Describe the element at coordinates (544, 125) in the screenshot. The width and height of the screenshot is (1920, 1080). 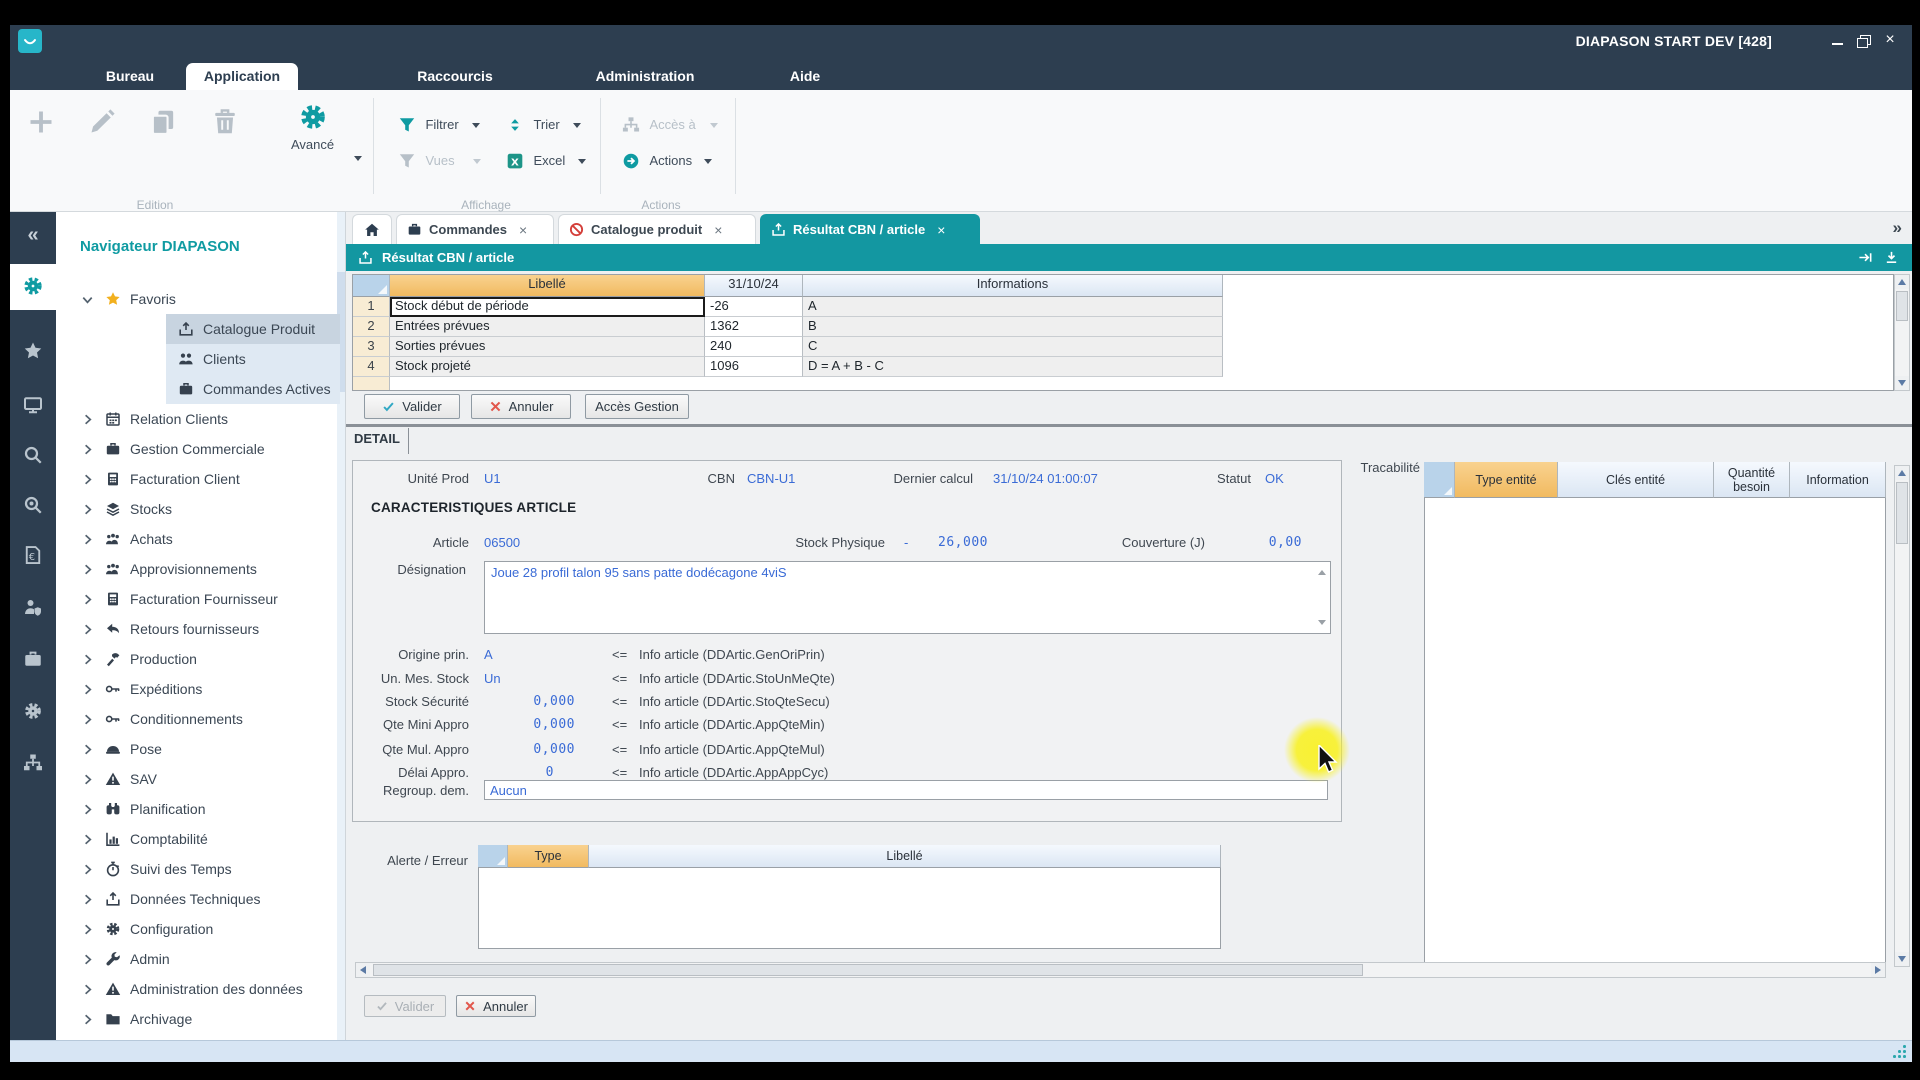
I see `trier-button: Trier` at that location.